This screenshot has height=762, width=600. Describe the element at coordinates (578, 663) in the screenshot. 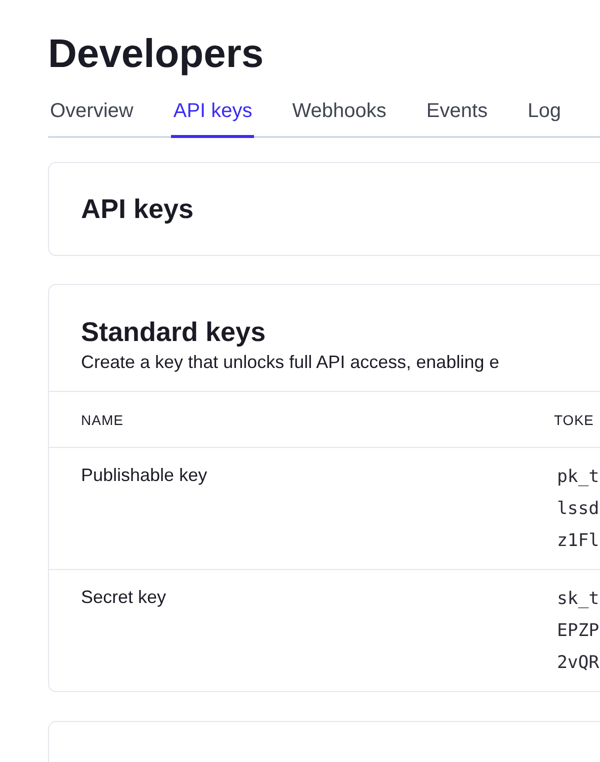

I see `token-text: 2vQR` at that location.